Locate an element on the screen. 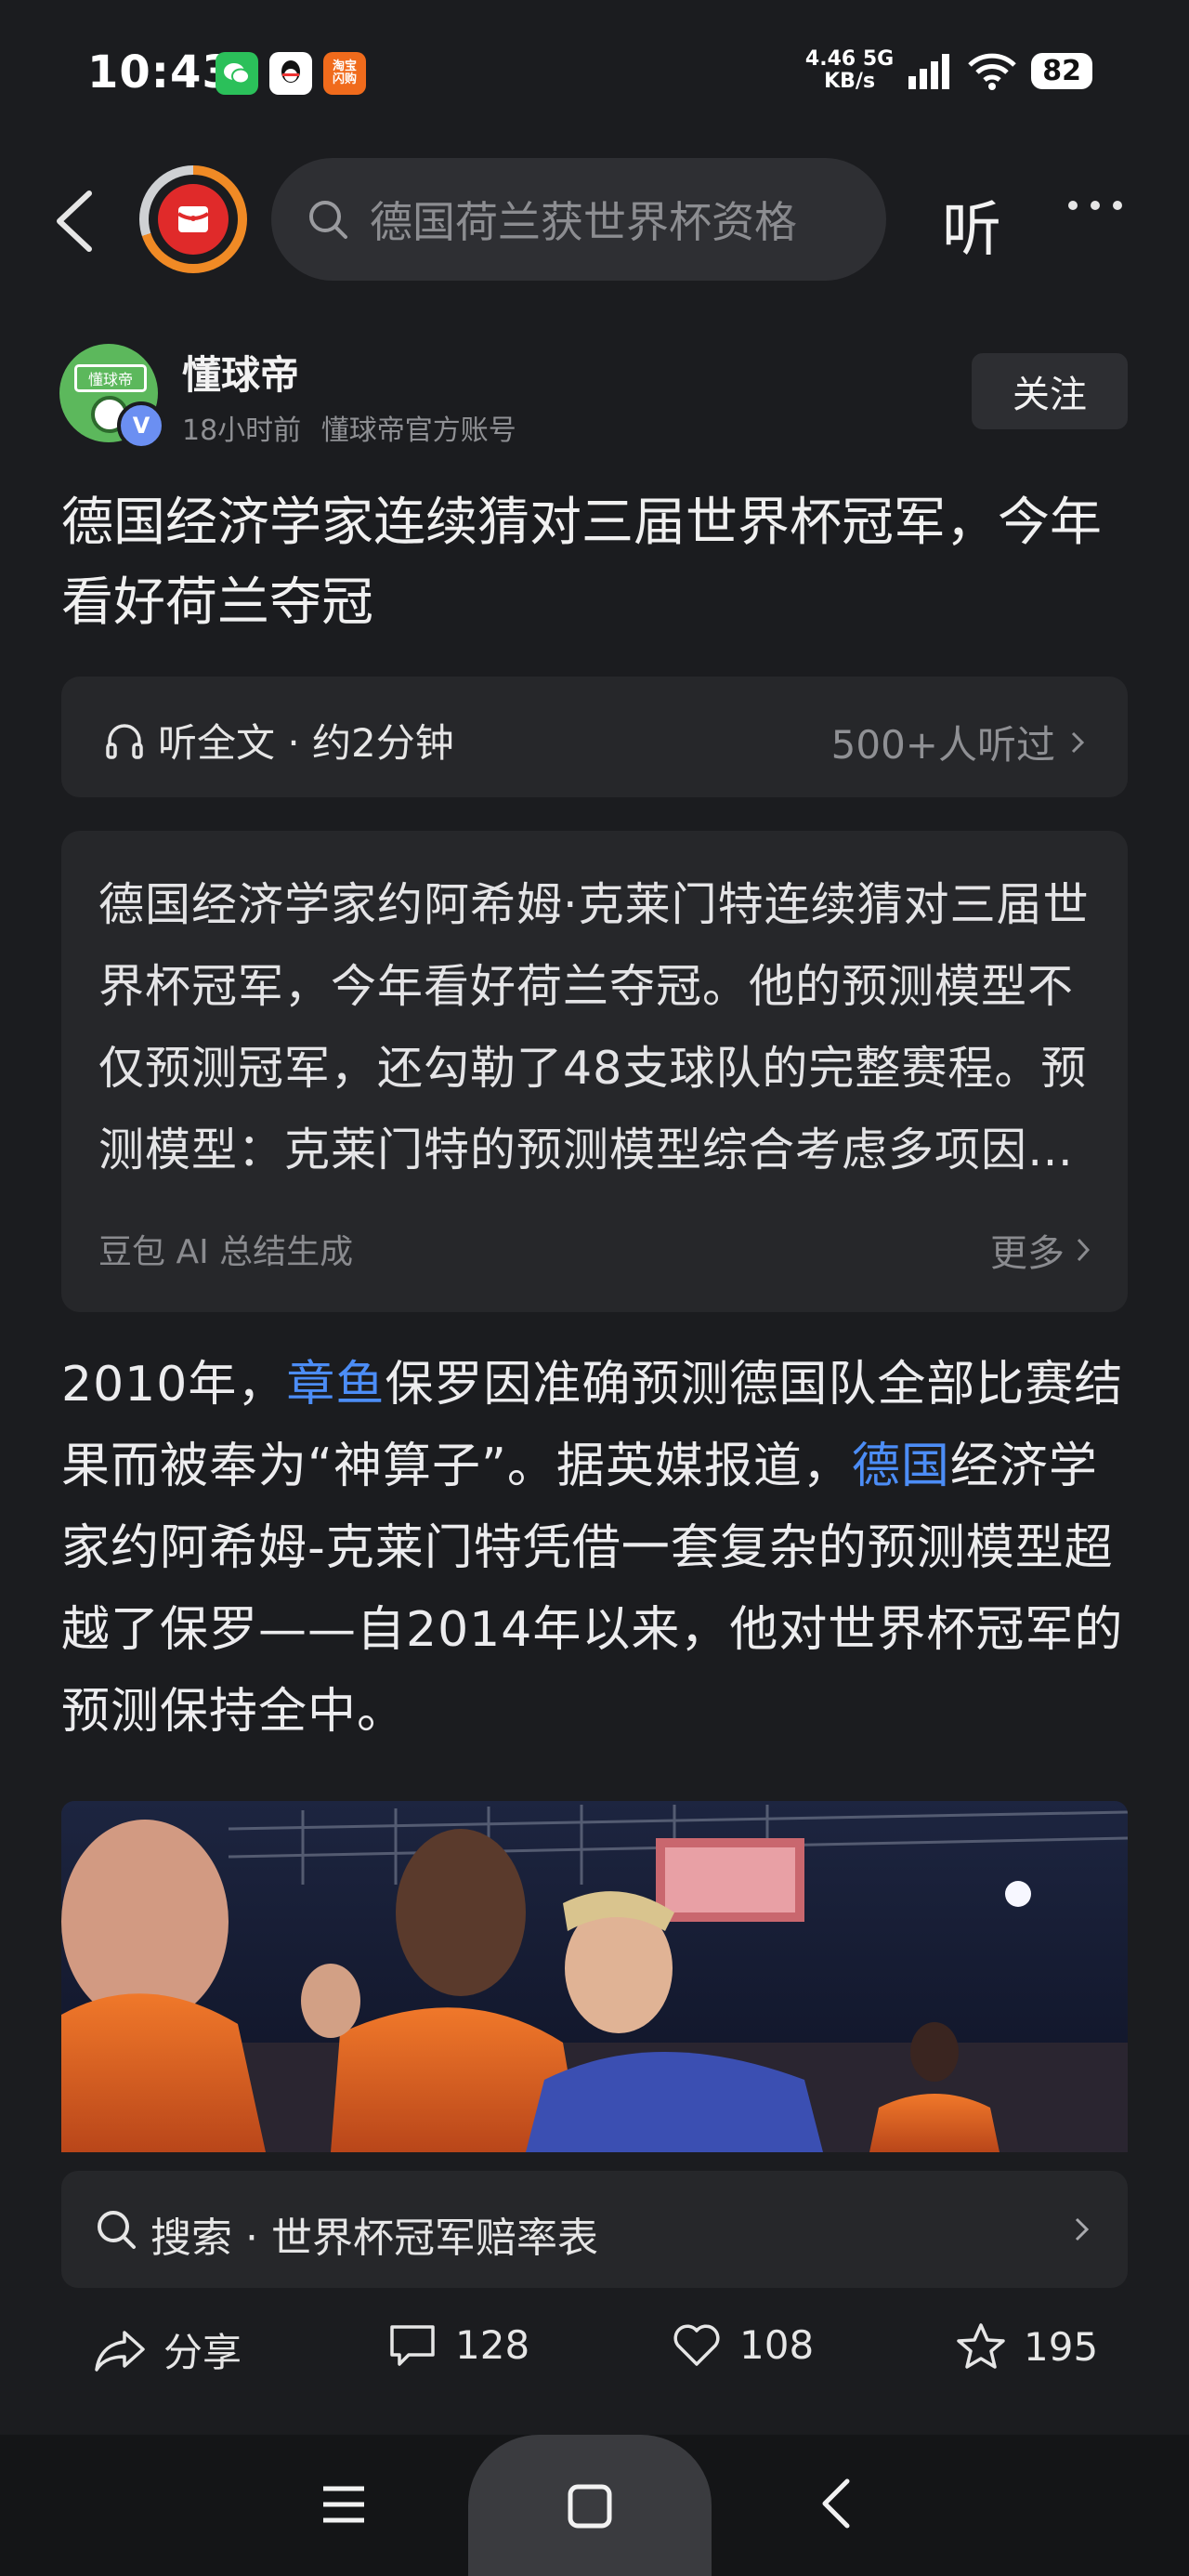  listen-full-text-label: 听全文 · 约2分钟 is located at coordinates (306, 743).